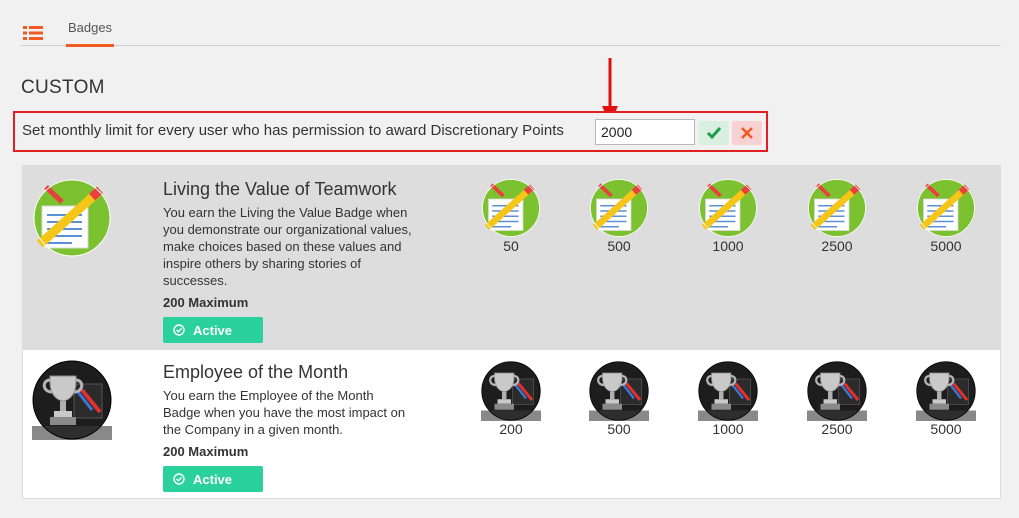 The height and width of the screenshot is (518, 1019). Describe the element at coordinates (511, 429) in the screenshot. I see `level-points: 200` at that location.